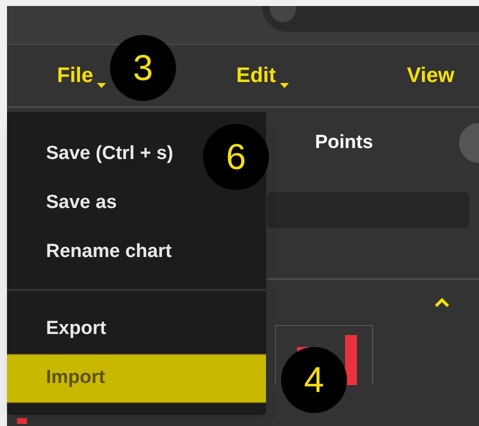  I want to click on menu-item: View, so click(430, 76).